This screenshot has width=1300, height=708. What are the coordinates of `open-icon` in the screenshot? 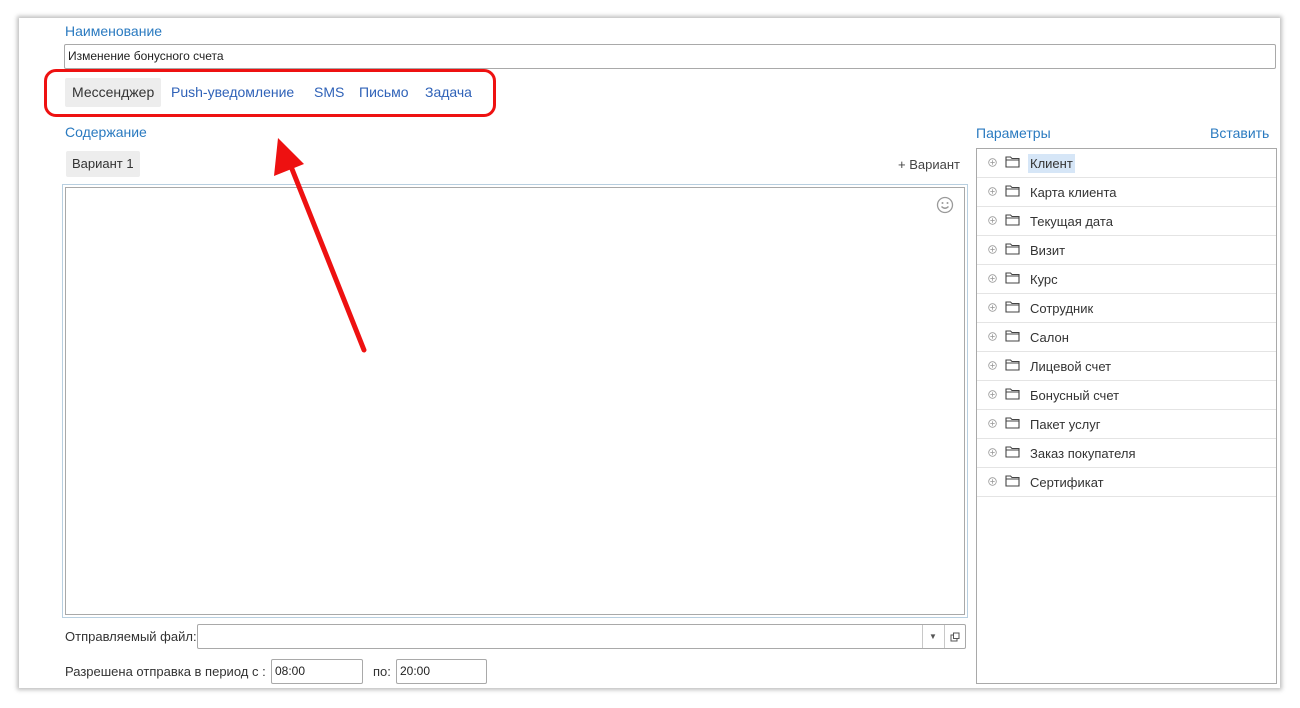 It's located at (954, 636).